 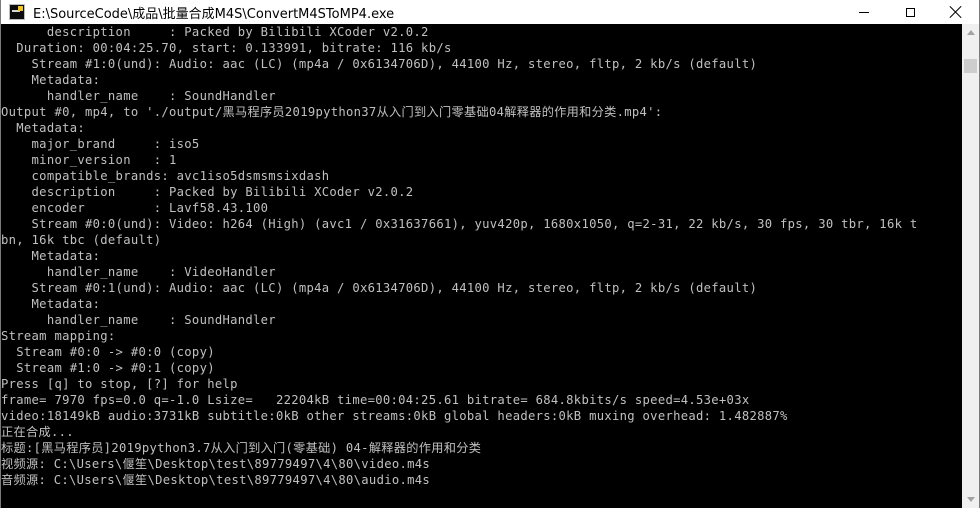 I want to click on minimize-icon, so click(x=864, y=12).